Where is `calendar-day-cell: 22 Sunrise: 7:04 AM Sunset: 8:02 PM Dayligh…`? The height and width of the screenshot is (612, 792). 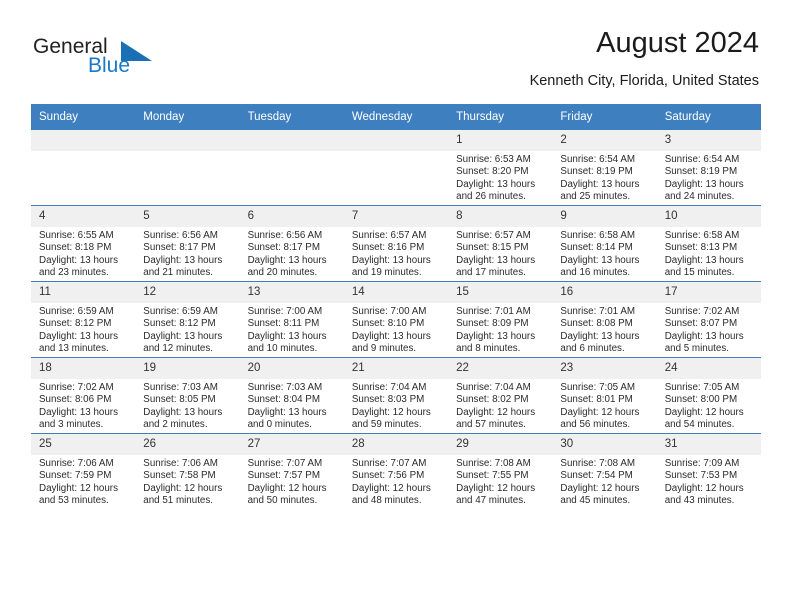
calendar-day-cell: 22 Sunrise: 7:04 AM Sunset: 8:02 PM Dayligh… is located at coordinates (500, 395).